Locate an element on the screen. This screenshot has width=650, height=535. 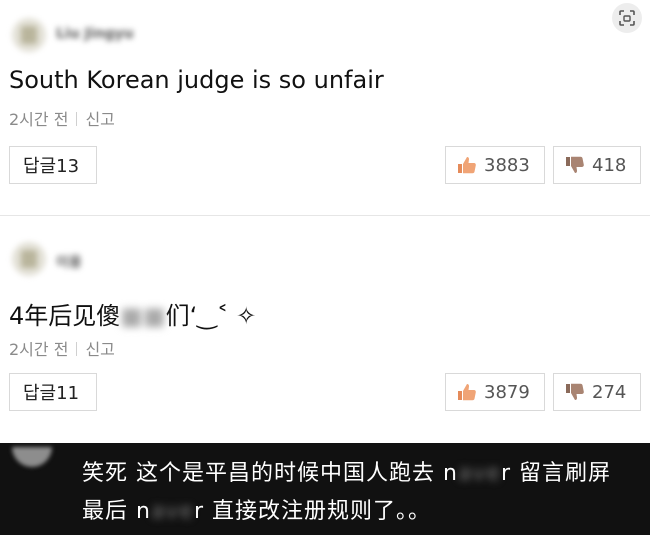
reply-button-label: 답글11 is located at coordinates (51, 393).